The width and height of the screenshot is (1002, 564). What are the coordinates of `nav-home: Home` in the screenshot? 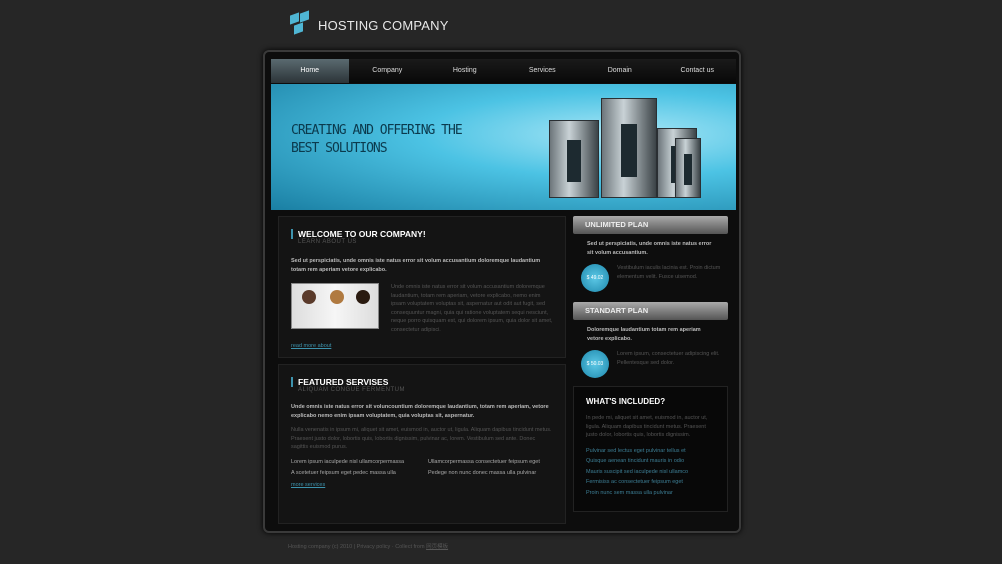 It's located at (310, 71).